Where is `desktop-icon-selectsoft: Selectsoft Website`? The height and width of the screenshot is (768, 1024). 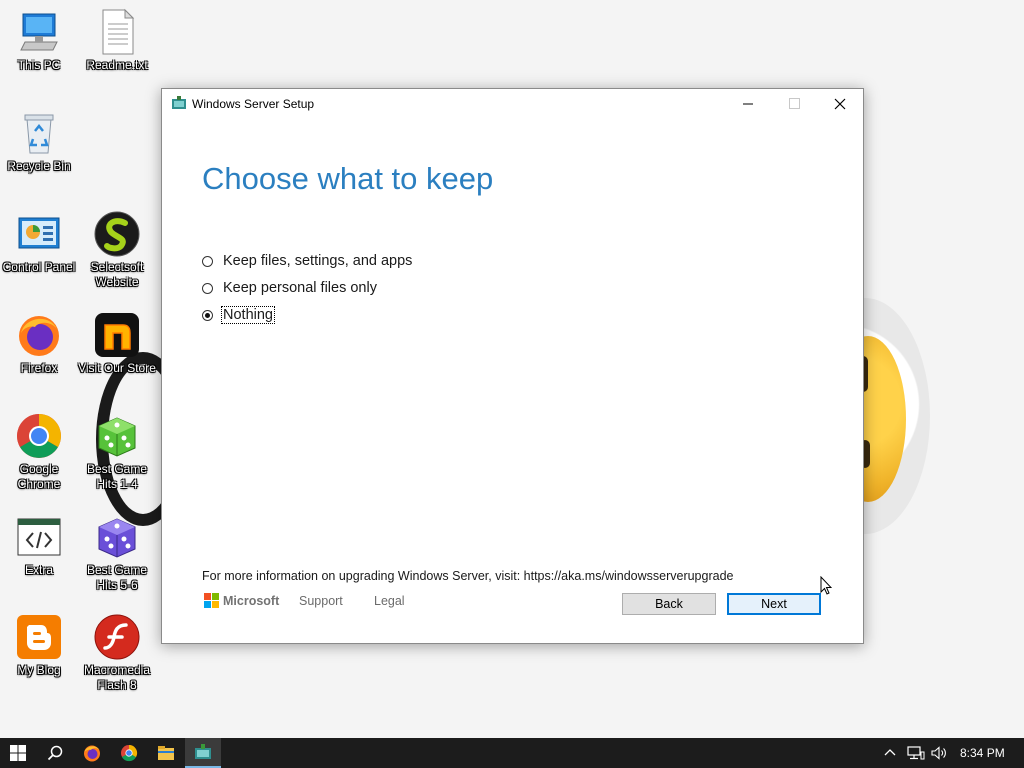 desktop-icon-selectsoft: Selectsoft Website is located at coordinates (117, 250).